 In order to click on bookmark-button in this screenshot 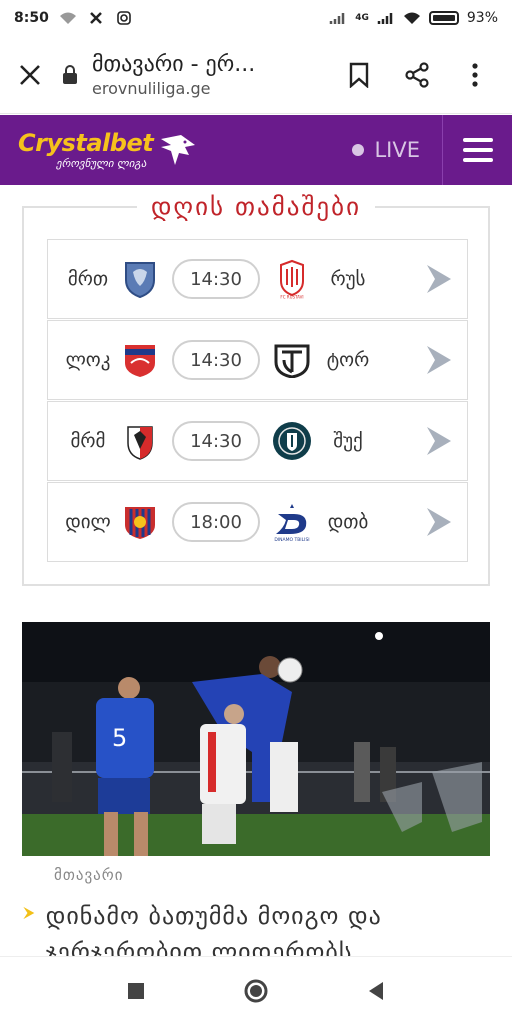, I will do `click(359, 75)`.